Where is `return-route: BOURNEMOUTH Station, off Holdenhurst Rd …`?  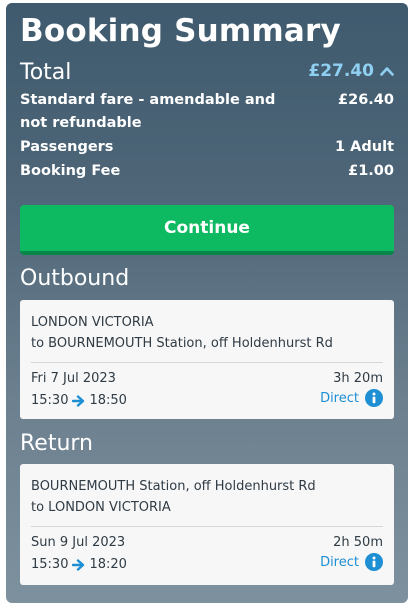
return-route: BOURNEMOUTH Station, off Holdenhurst Rd … is located at coordinates (173, 497).